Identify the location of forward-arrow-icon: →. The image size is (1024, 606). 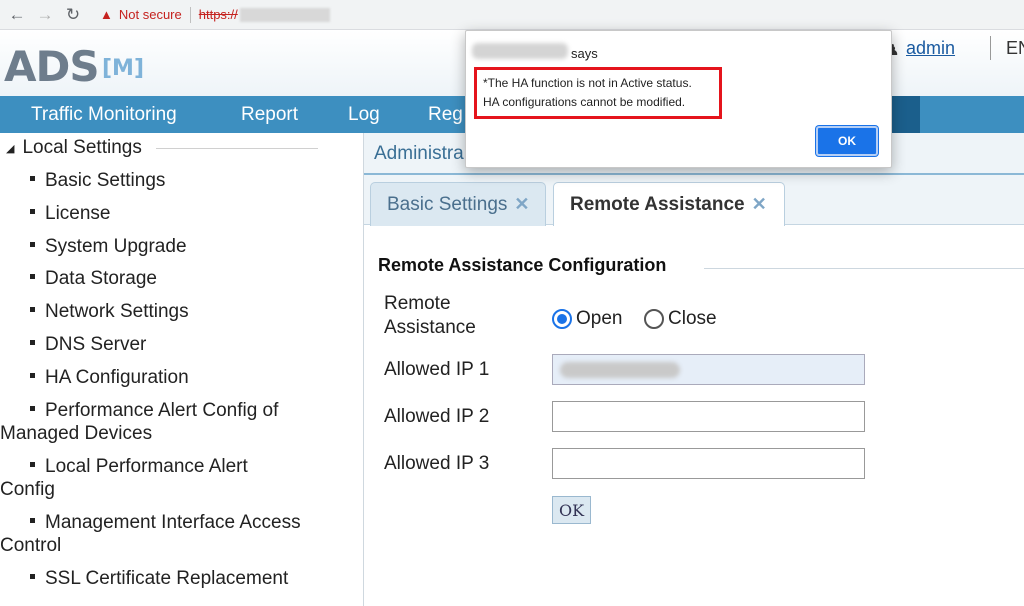
(45, 15).